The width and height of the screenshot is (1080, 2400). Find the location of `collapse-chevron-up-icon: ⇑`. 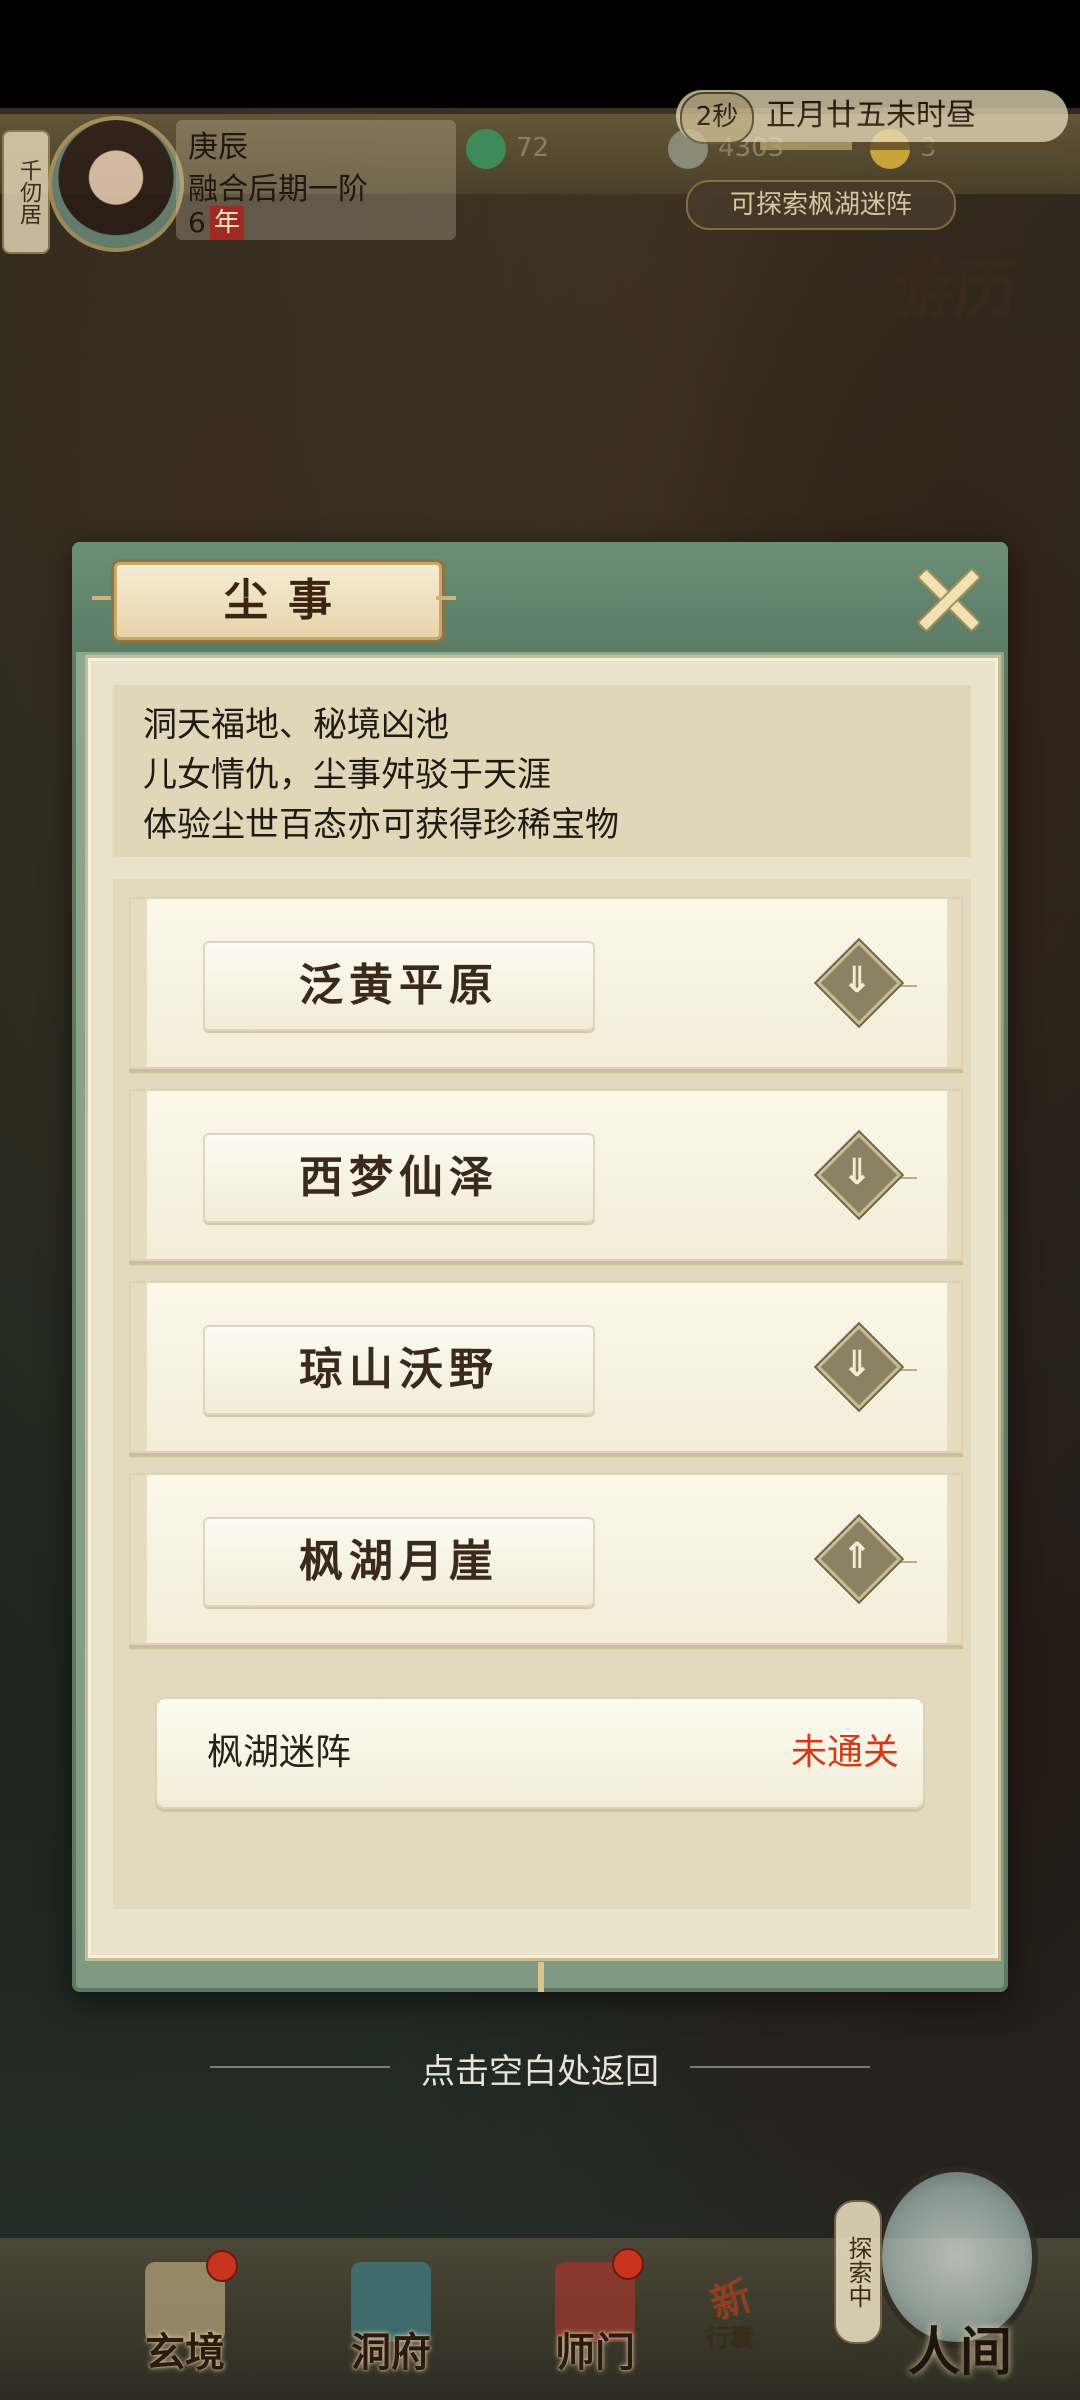

collapse-chevron-up-icon: ⇑ is located at coordinates (866, 1559).